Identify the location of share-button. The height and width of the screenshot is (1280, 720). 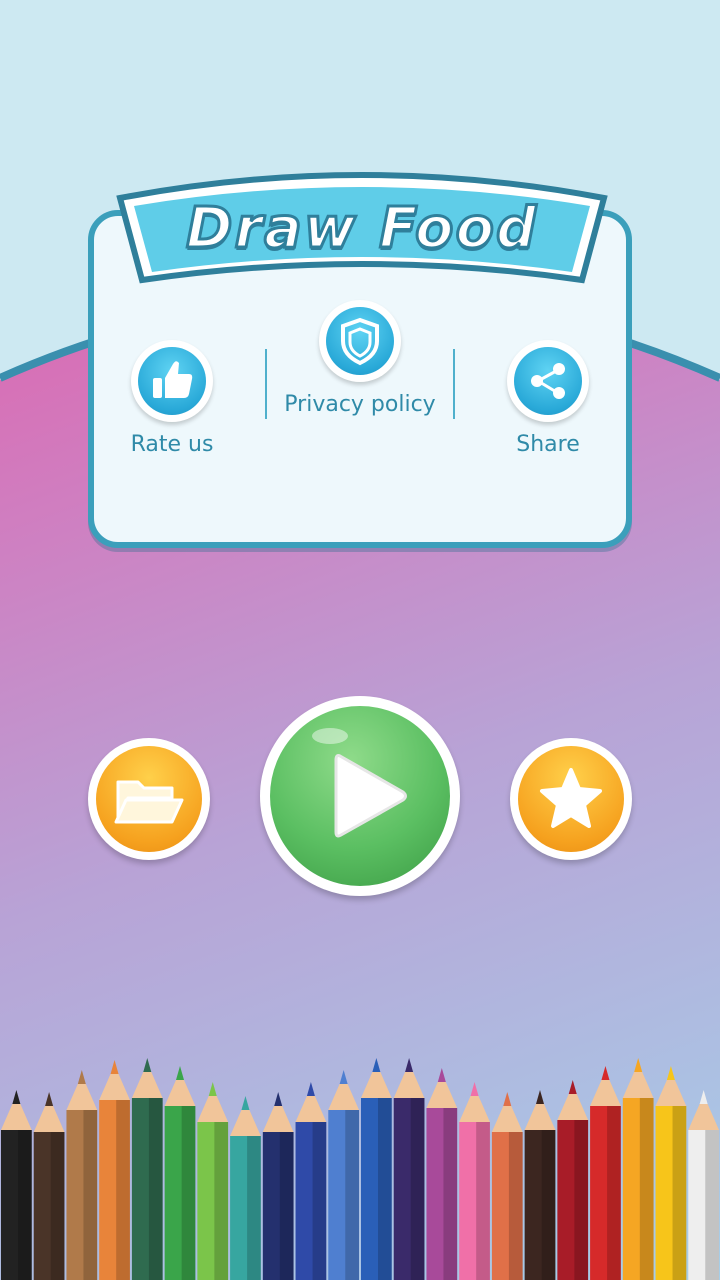
(548, 381).